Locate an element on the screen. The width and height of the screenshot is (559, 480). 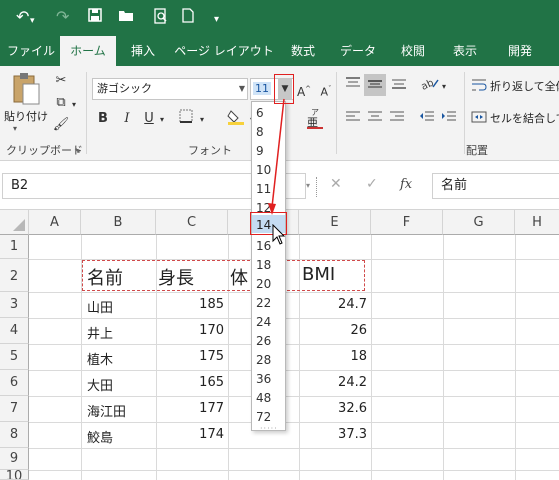
orientation-icon: ab is located at coordinates (430, 86).